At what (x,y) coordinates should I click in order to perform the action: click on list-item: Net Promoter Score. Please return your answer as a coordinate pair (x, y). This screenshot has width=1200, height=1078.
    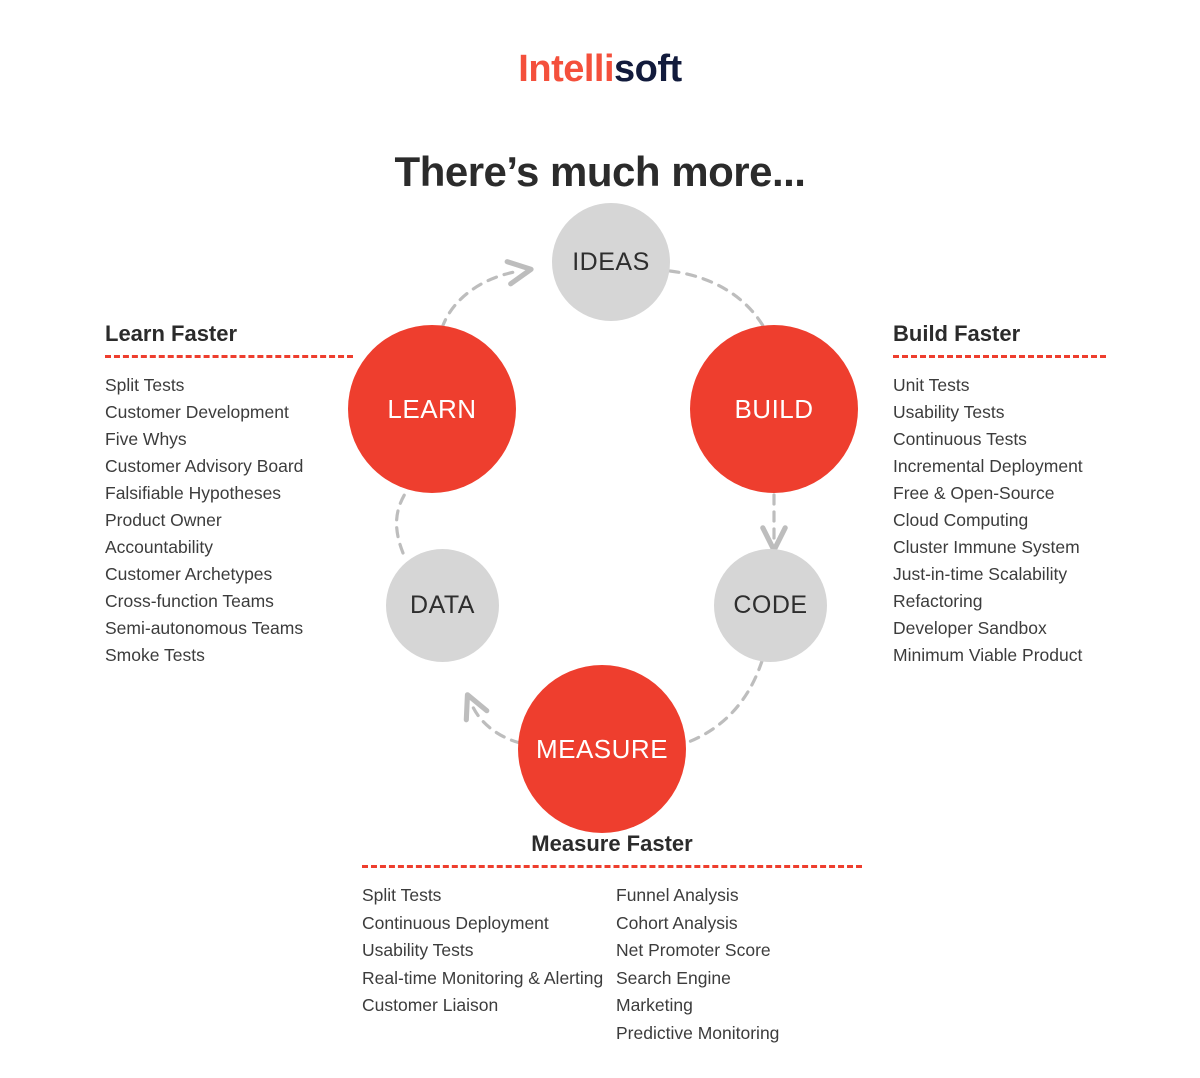
    Looking at the image, I should click on (693, 950).